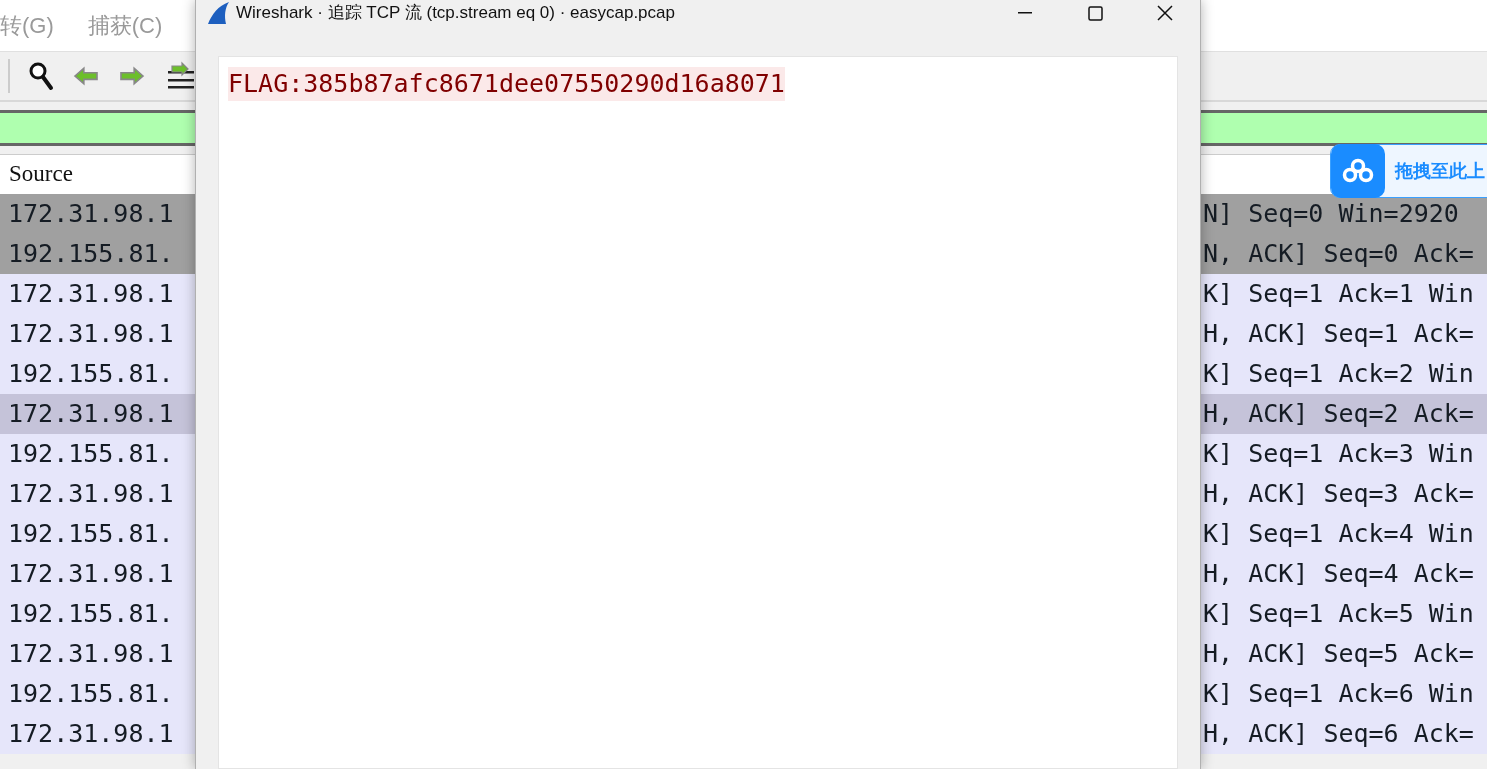 The image size is (1487, 769). Describe the element at coordinates (1338, 654) in the screenshot. I see `info-cell-text: H, ACK] Seq=5 Ack=` at that location.